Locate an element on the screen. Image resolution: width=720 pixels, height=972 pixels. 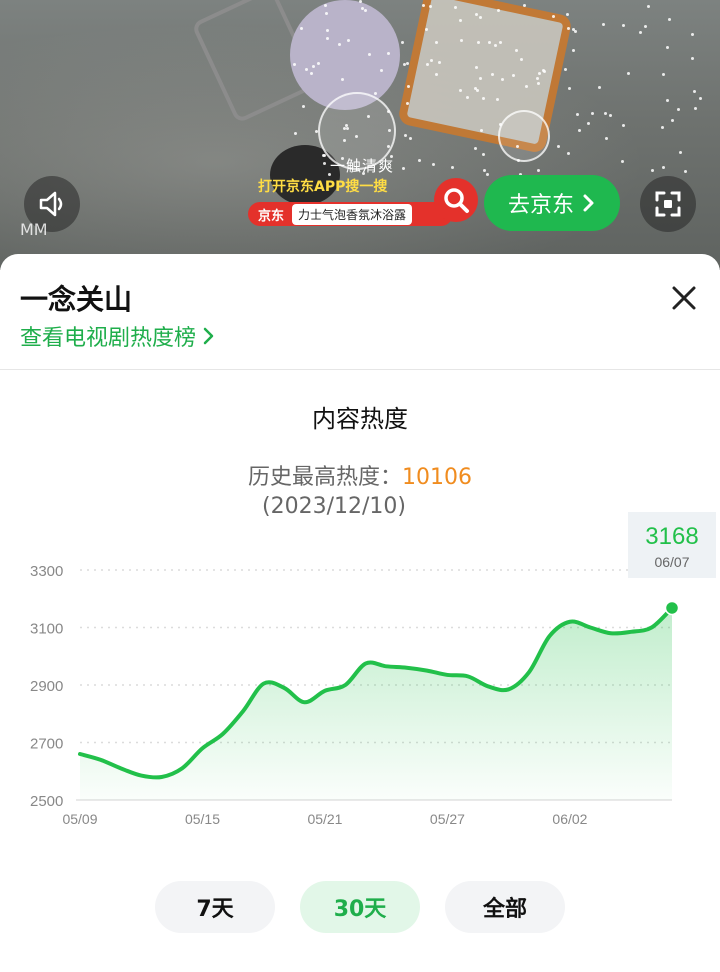
go-jd-button: 去京东 is located at coordinates (552, 203).